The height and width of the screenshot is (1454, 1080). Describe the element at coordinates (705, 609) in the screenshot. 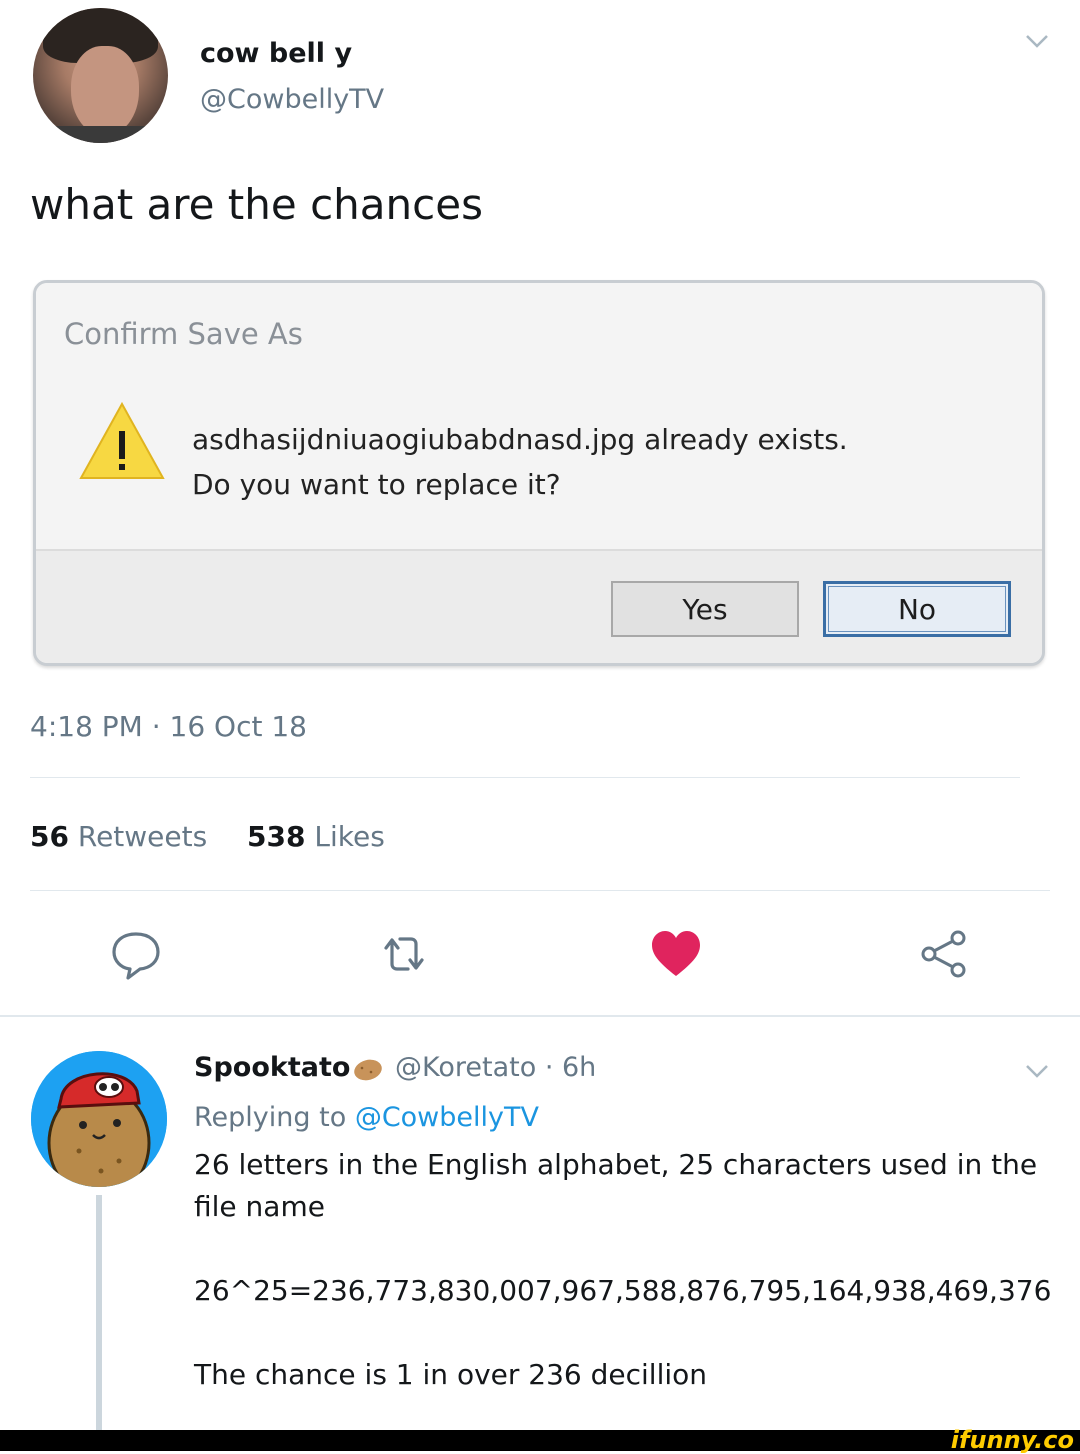

I see `yes-button: Yes` at that location.